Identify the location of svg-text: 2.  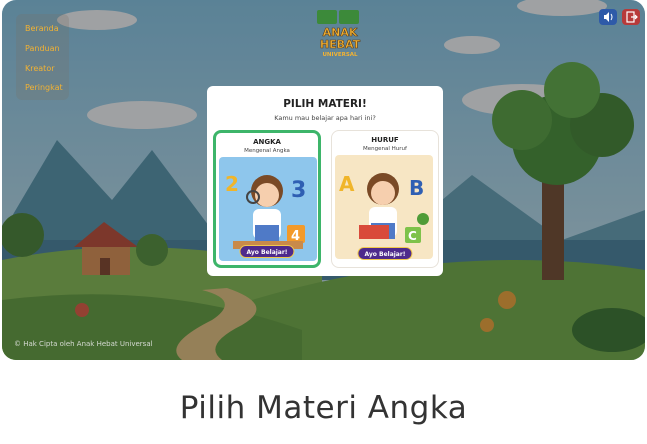
(232, 184).